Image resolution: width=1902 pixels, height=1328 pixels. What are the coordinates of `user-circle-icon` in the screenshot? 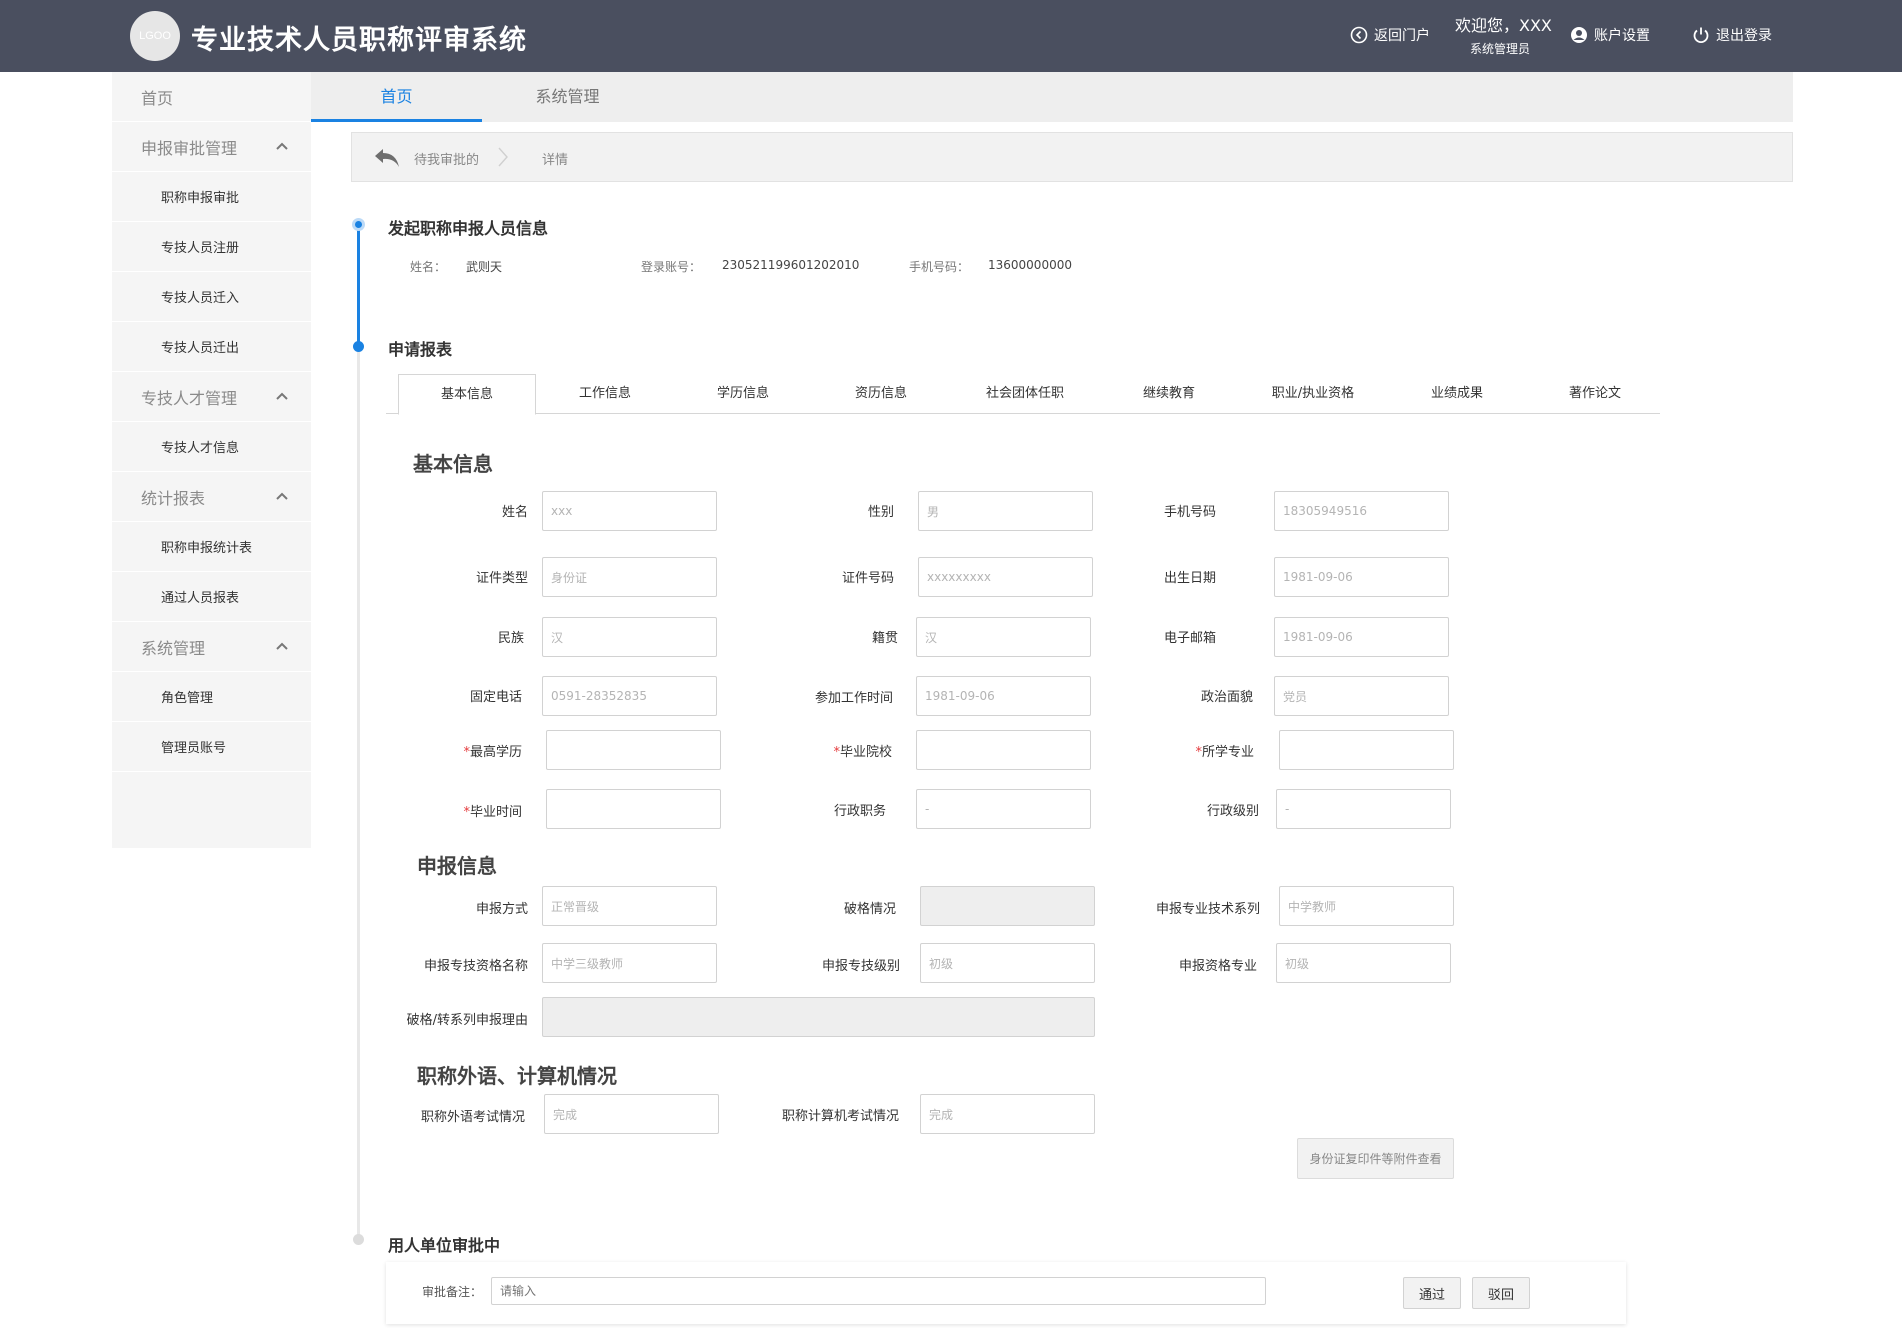 It's located at (1579, 35).